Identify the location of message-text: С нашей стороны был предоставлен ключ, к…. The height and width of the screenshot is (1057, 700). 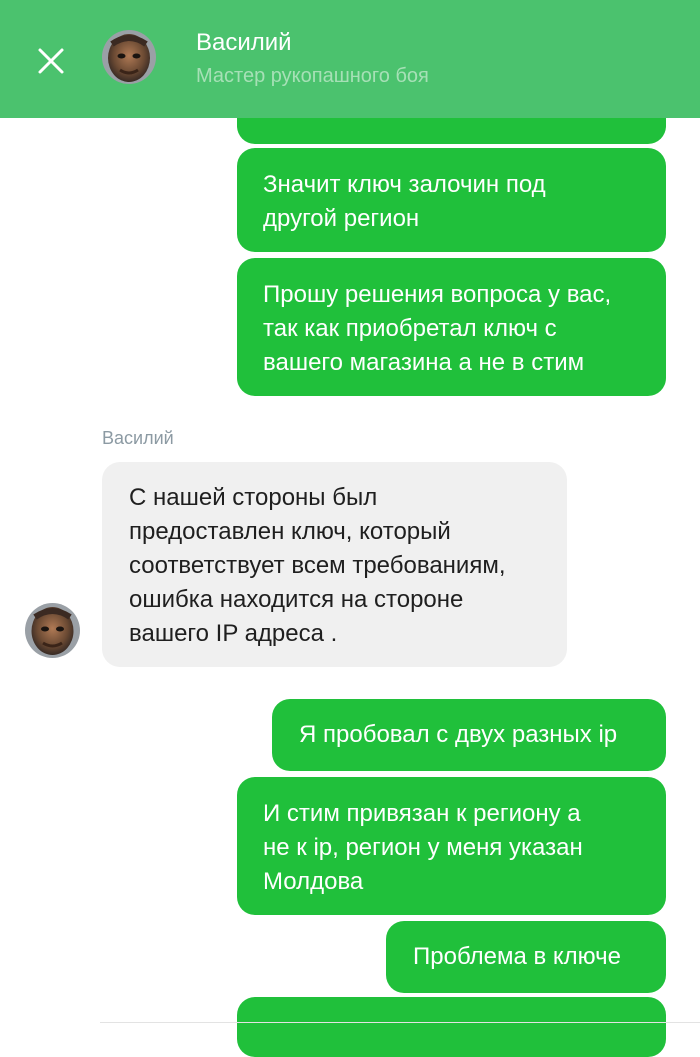
(317, 565).